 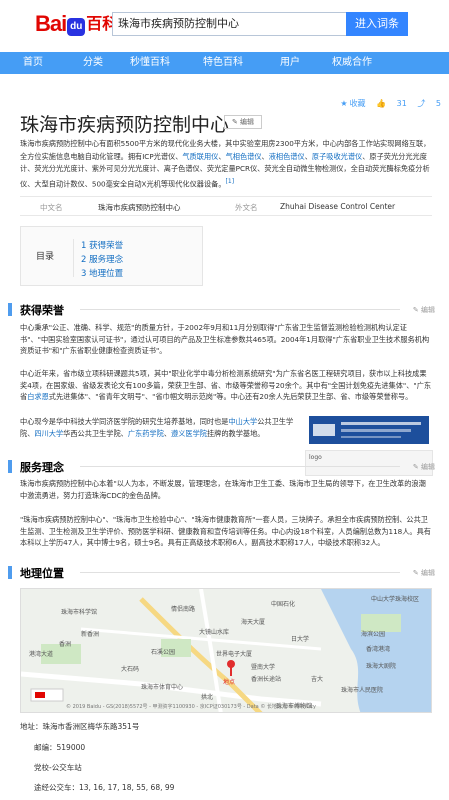 I want to click on map-label: 情侣南路, so click(x=183, y=609).